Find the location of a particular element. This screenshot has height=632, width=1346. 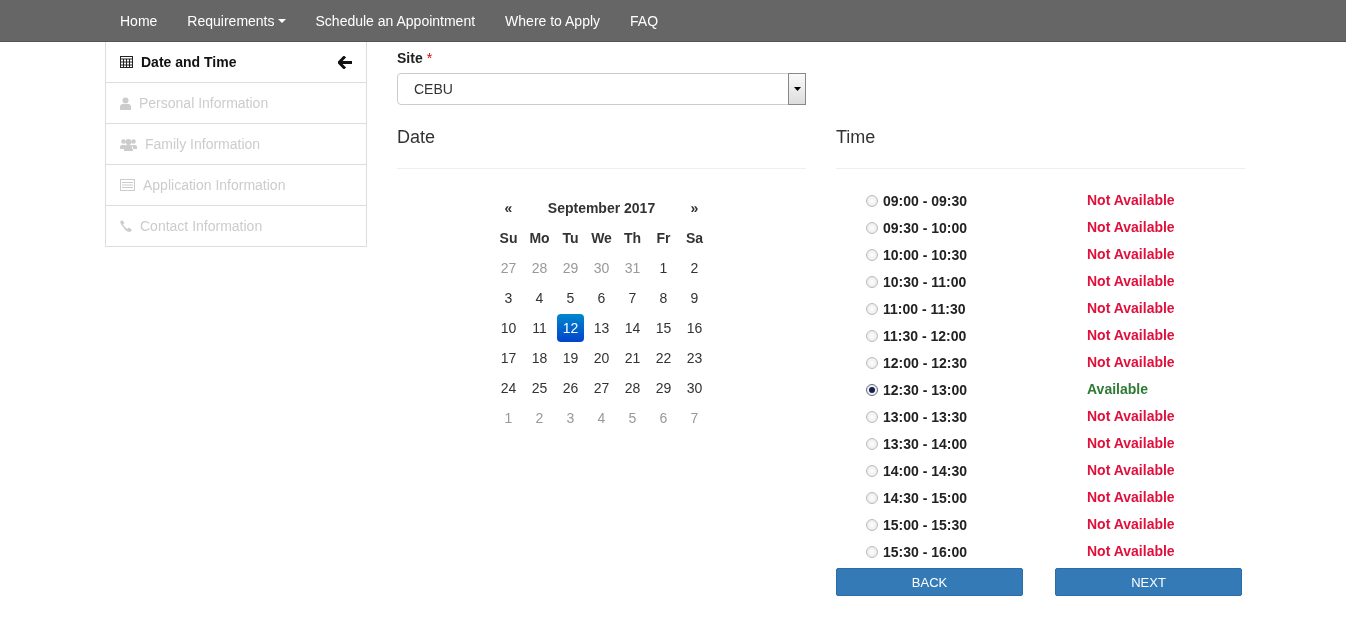

time-slot-label: 09:00 - 09:30 is located at coordinates (925, 201).